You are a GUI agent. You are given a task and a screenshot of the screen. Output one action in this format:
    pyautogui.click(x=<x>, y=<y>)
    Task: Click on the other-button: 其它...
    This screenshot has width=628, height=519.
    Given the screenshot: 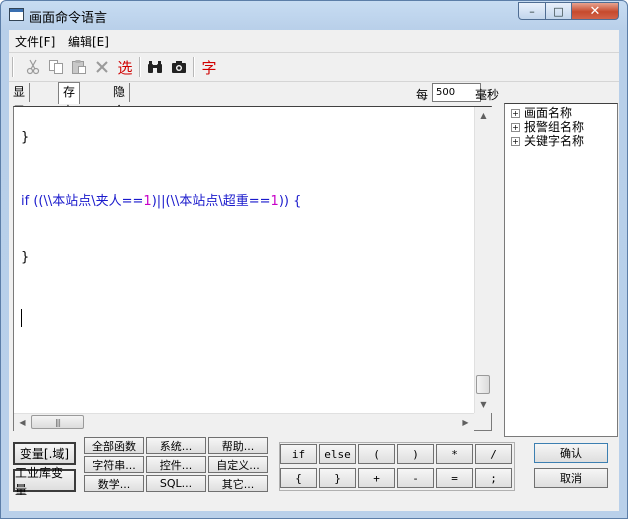 What is the action you would take?
    pyautogui.click(x=238, y=483)
    